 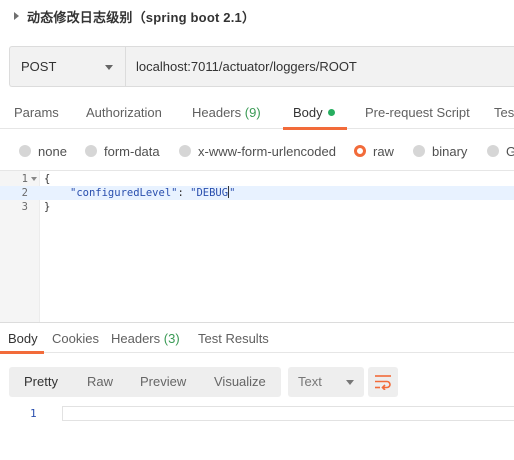 I want to click on response-tab-headers: Headers (3), so click(x=145, y=339).